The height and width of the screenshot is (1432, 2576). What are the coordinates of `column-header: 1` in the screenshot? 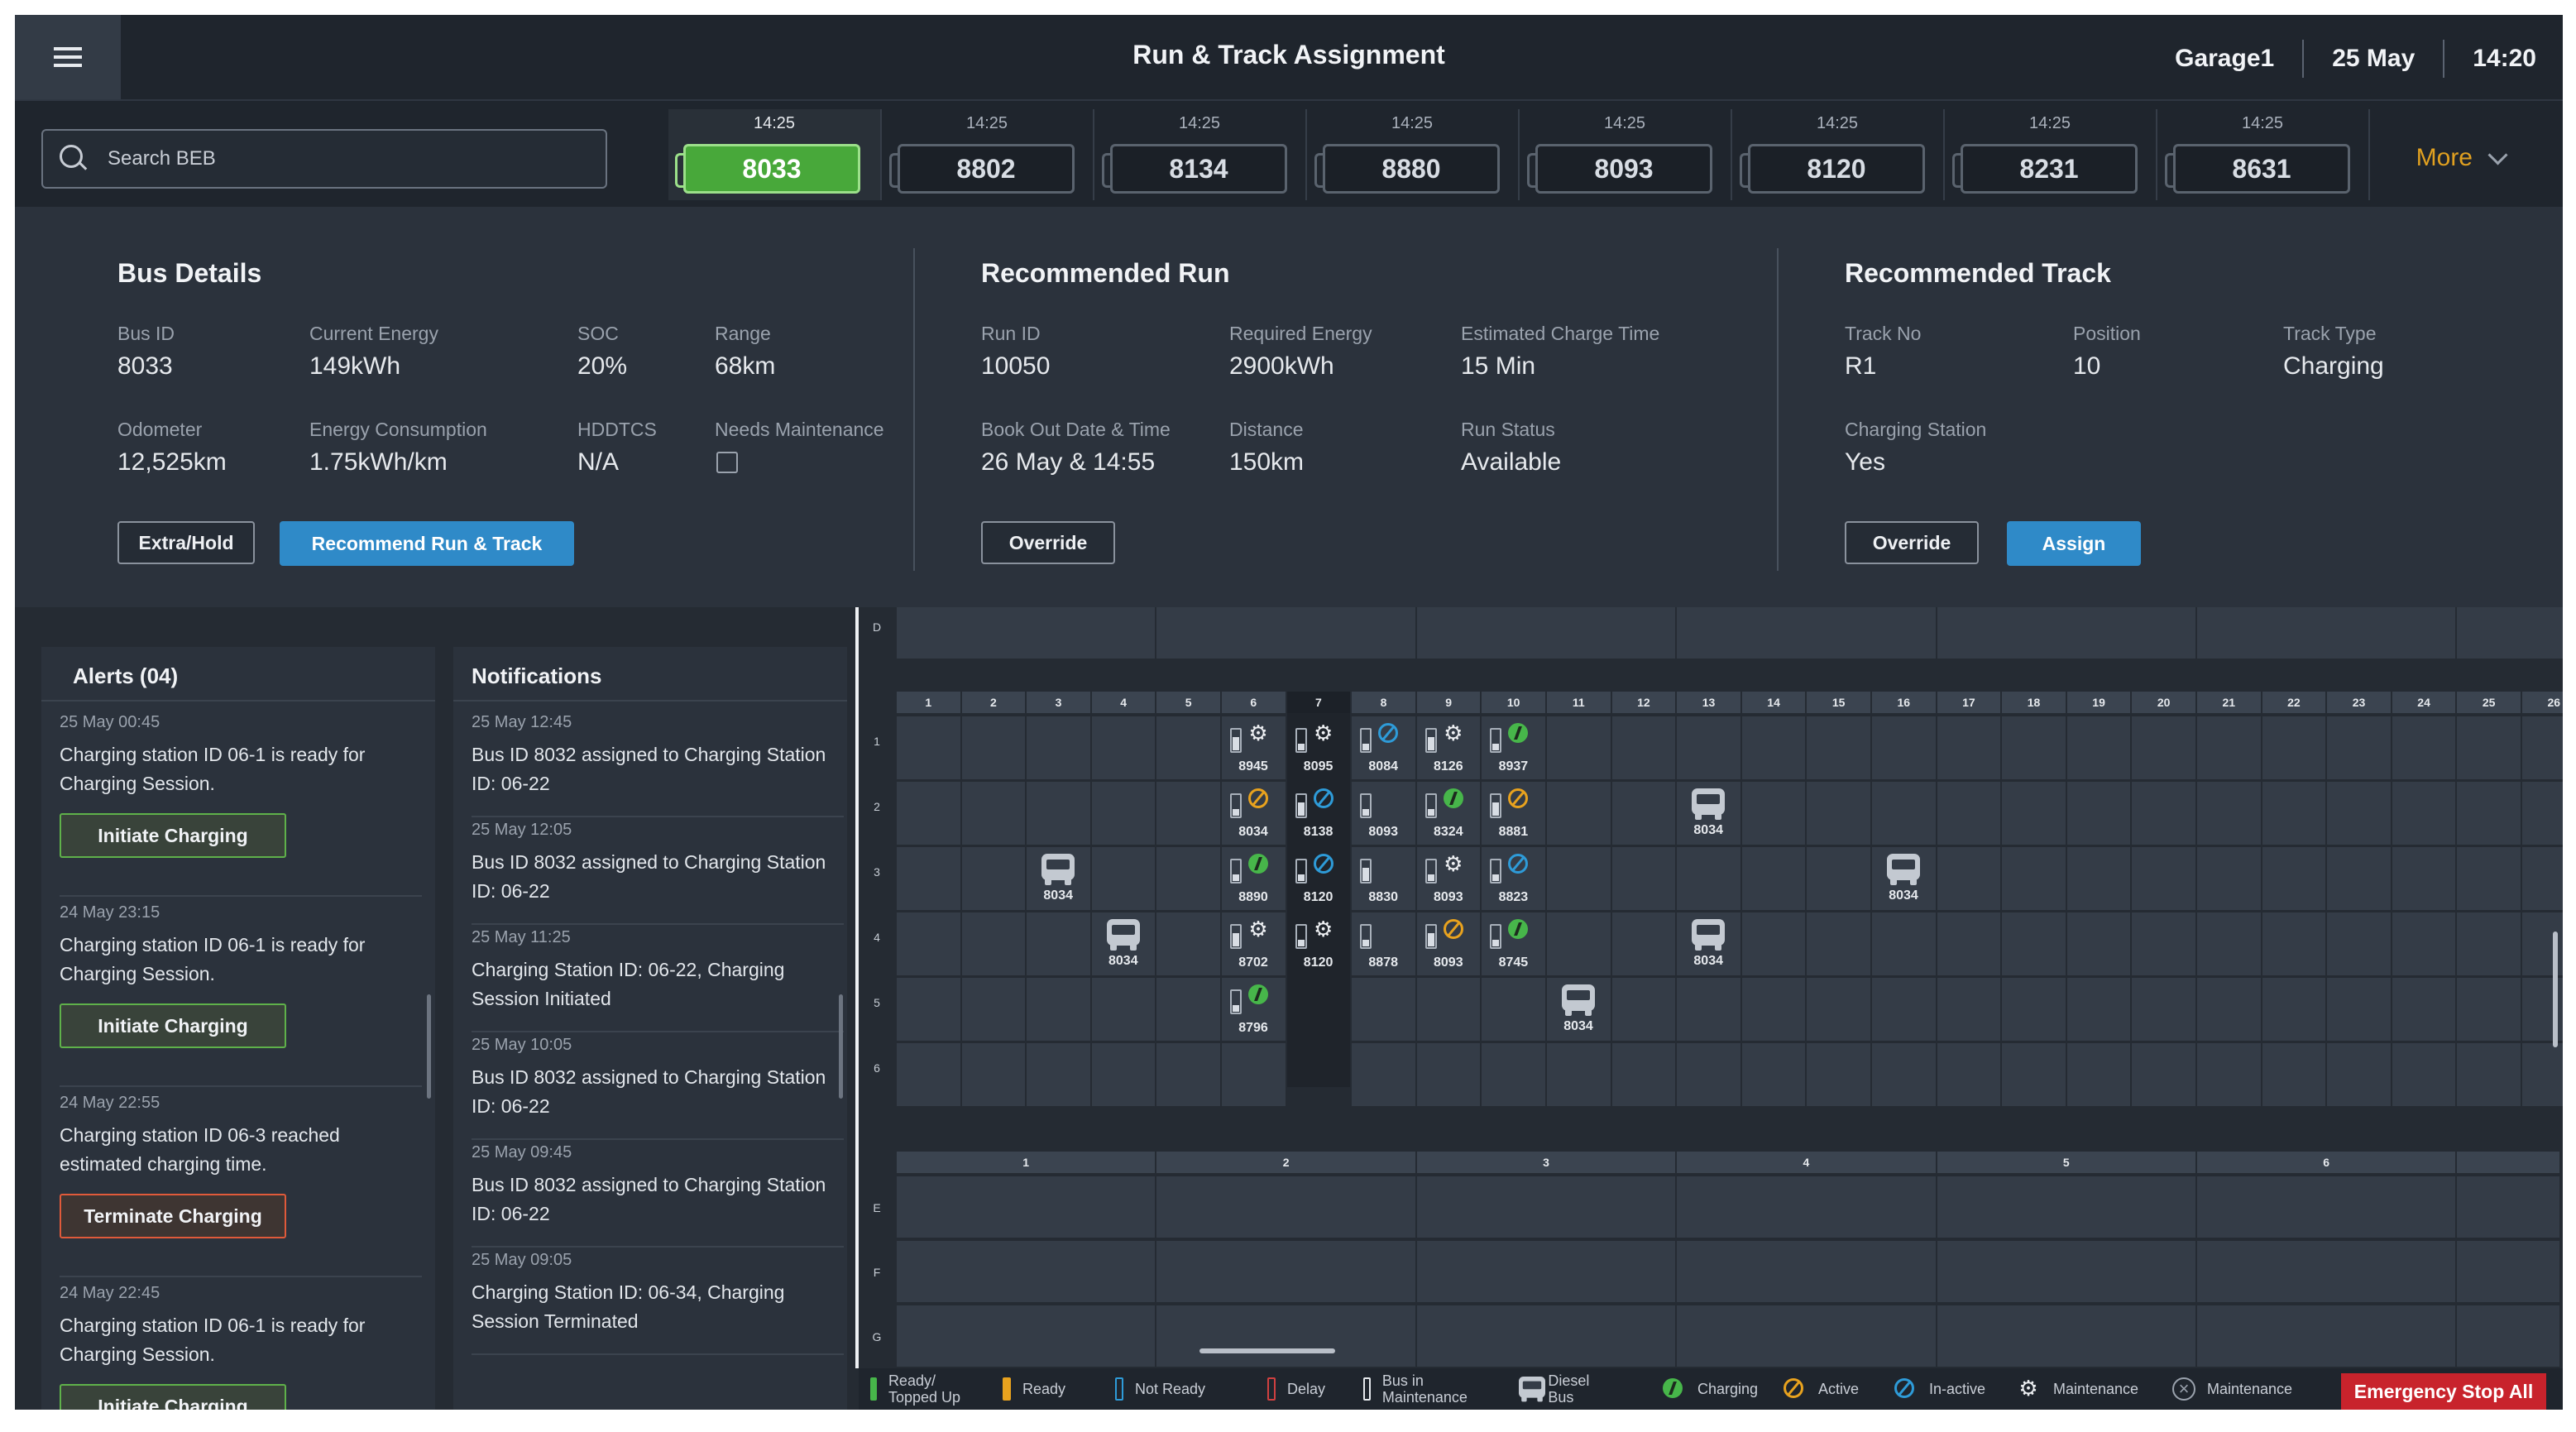 It's located at (928, 702).